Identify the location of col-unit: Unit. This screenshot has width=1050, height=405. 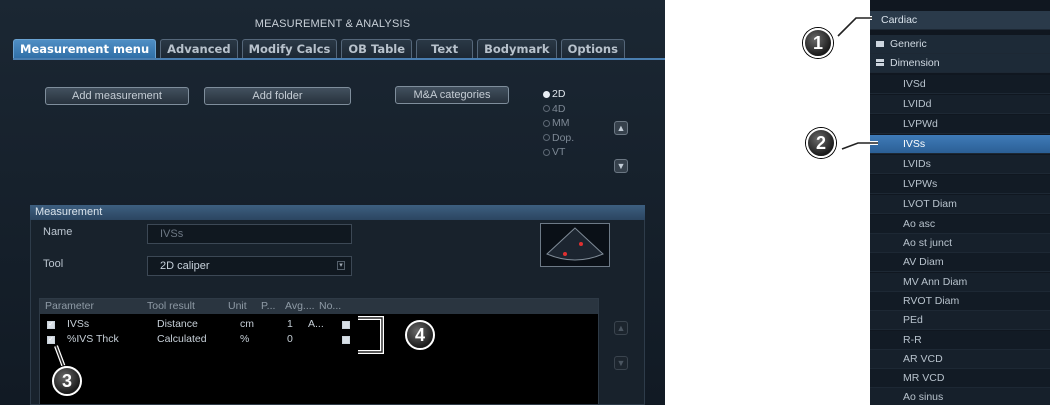
(237, 306).